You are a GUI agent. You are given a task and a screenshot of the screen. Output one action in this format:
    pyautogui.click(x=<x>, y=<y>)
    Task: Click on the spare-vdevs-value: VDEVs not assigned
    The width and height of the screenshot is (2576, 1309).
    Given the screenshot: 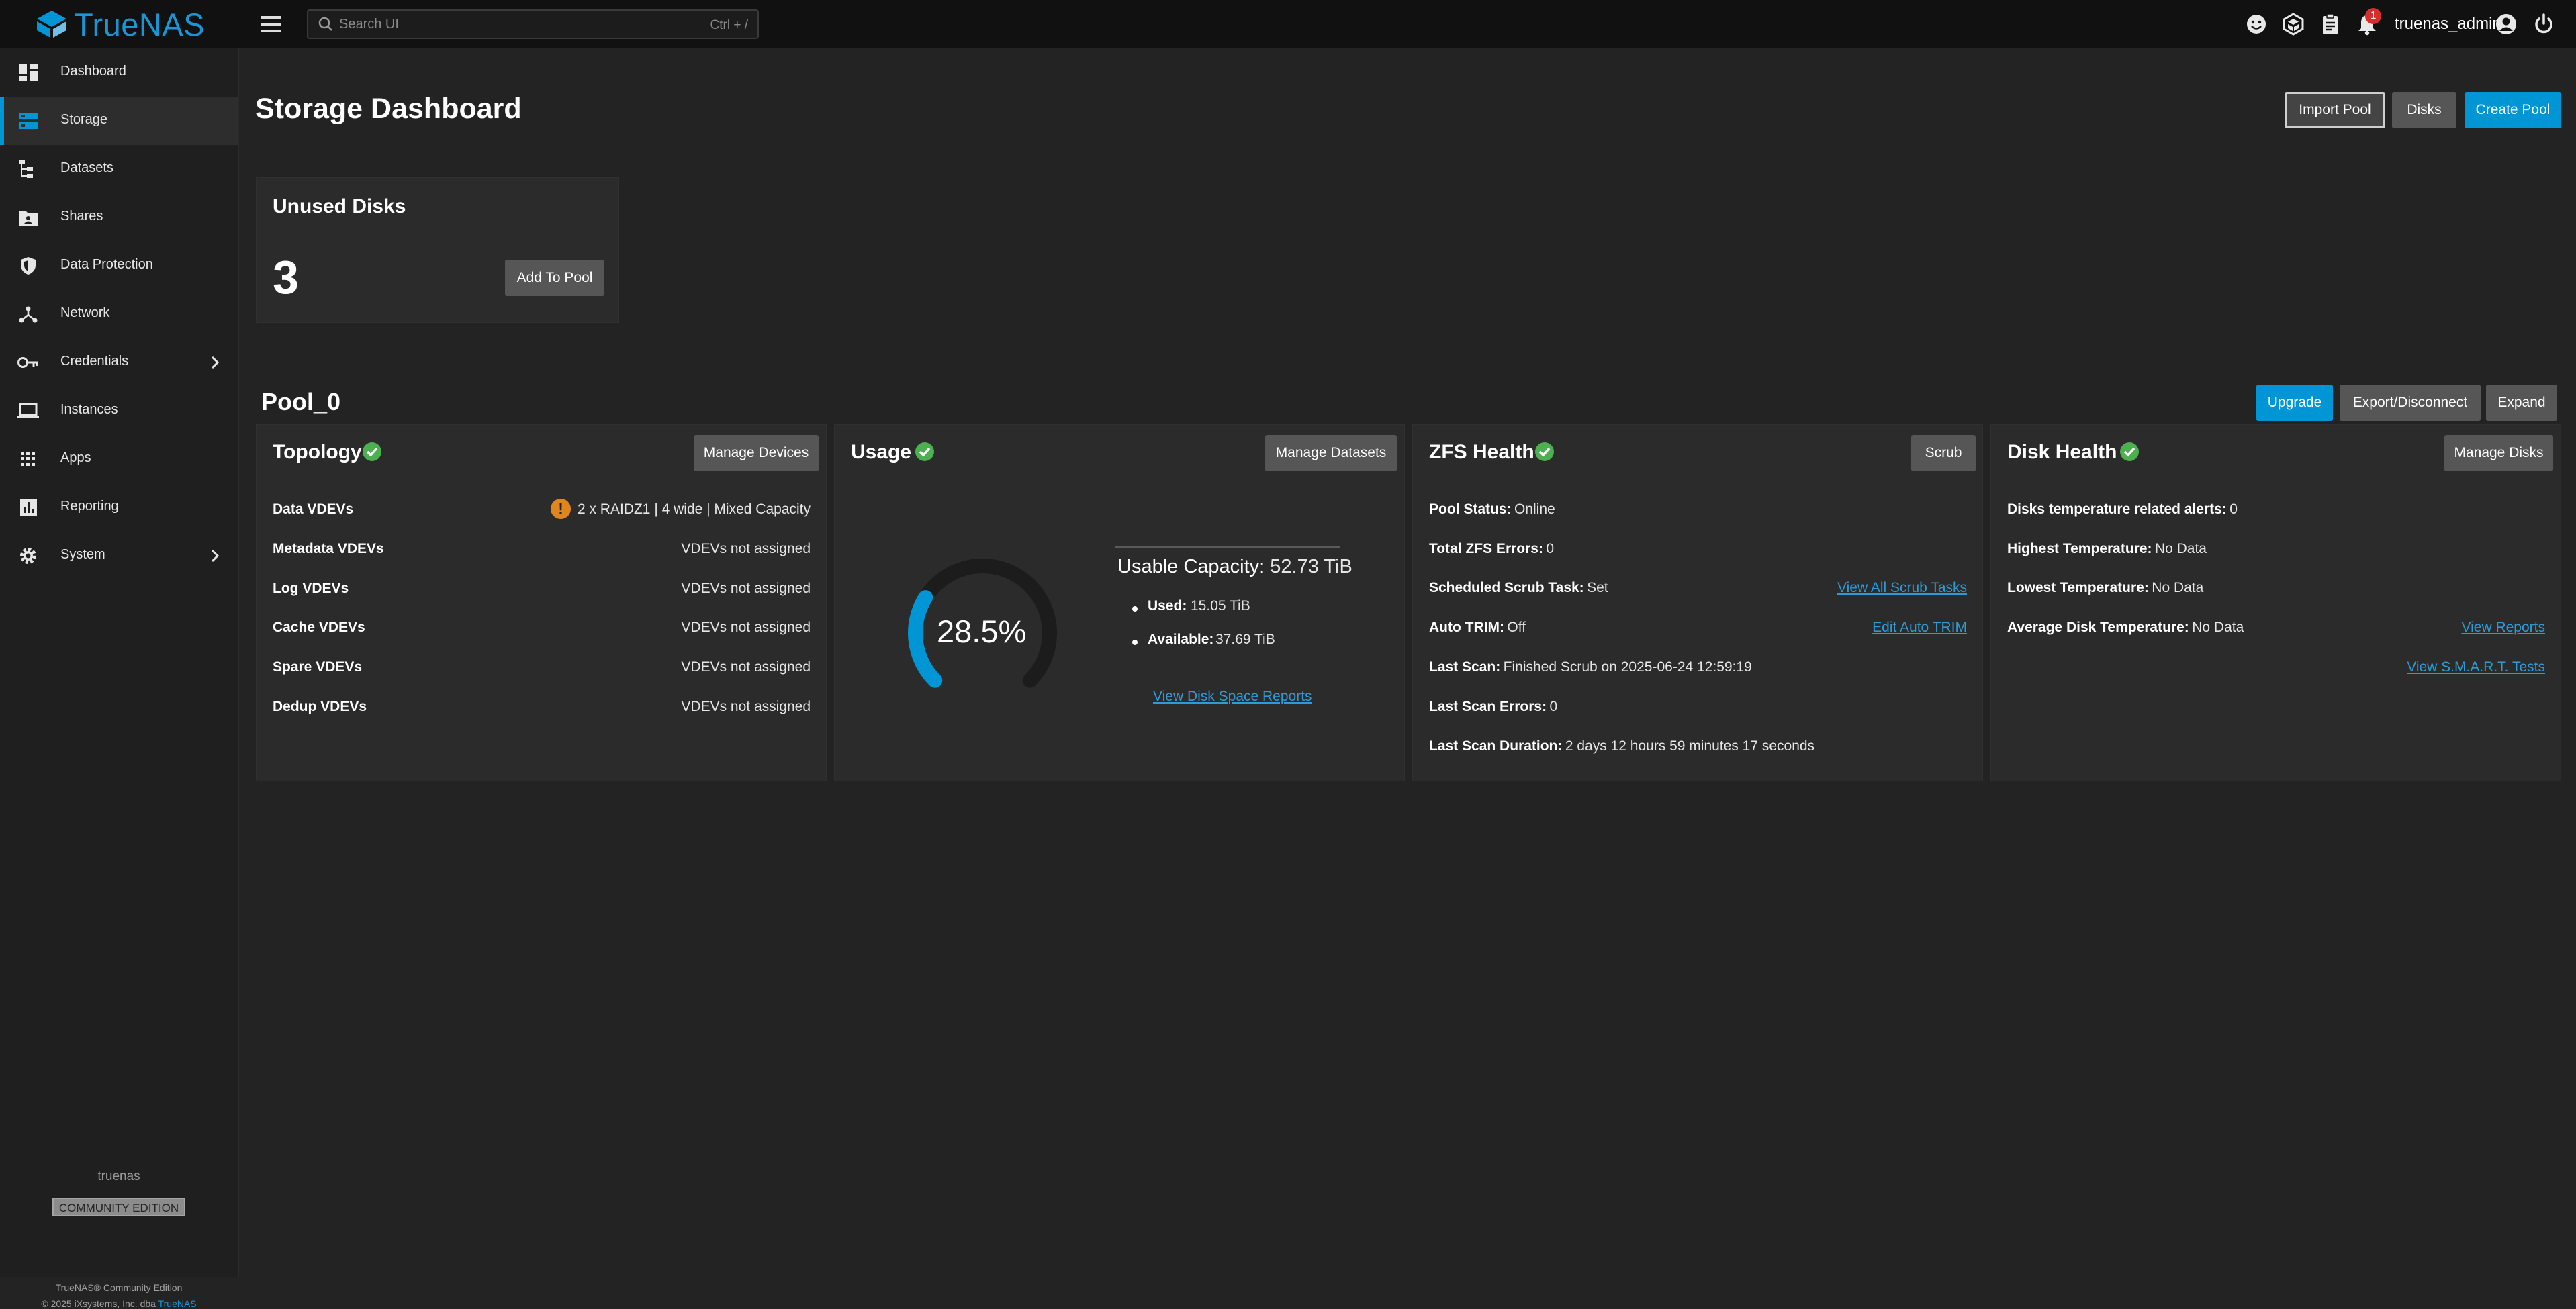 What is the action you would take?
    pyautogui.click(x=746, y=667)
    